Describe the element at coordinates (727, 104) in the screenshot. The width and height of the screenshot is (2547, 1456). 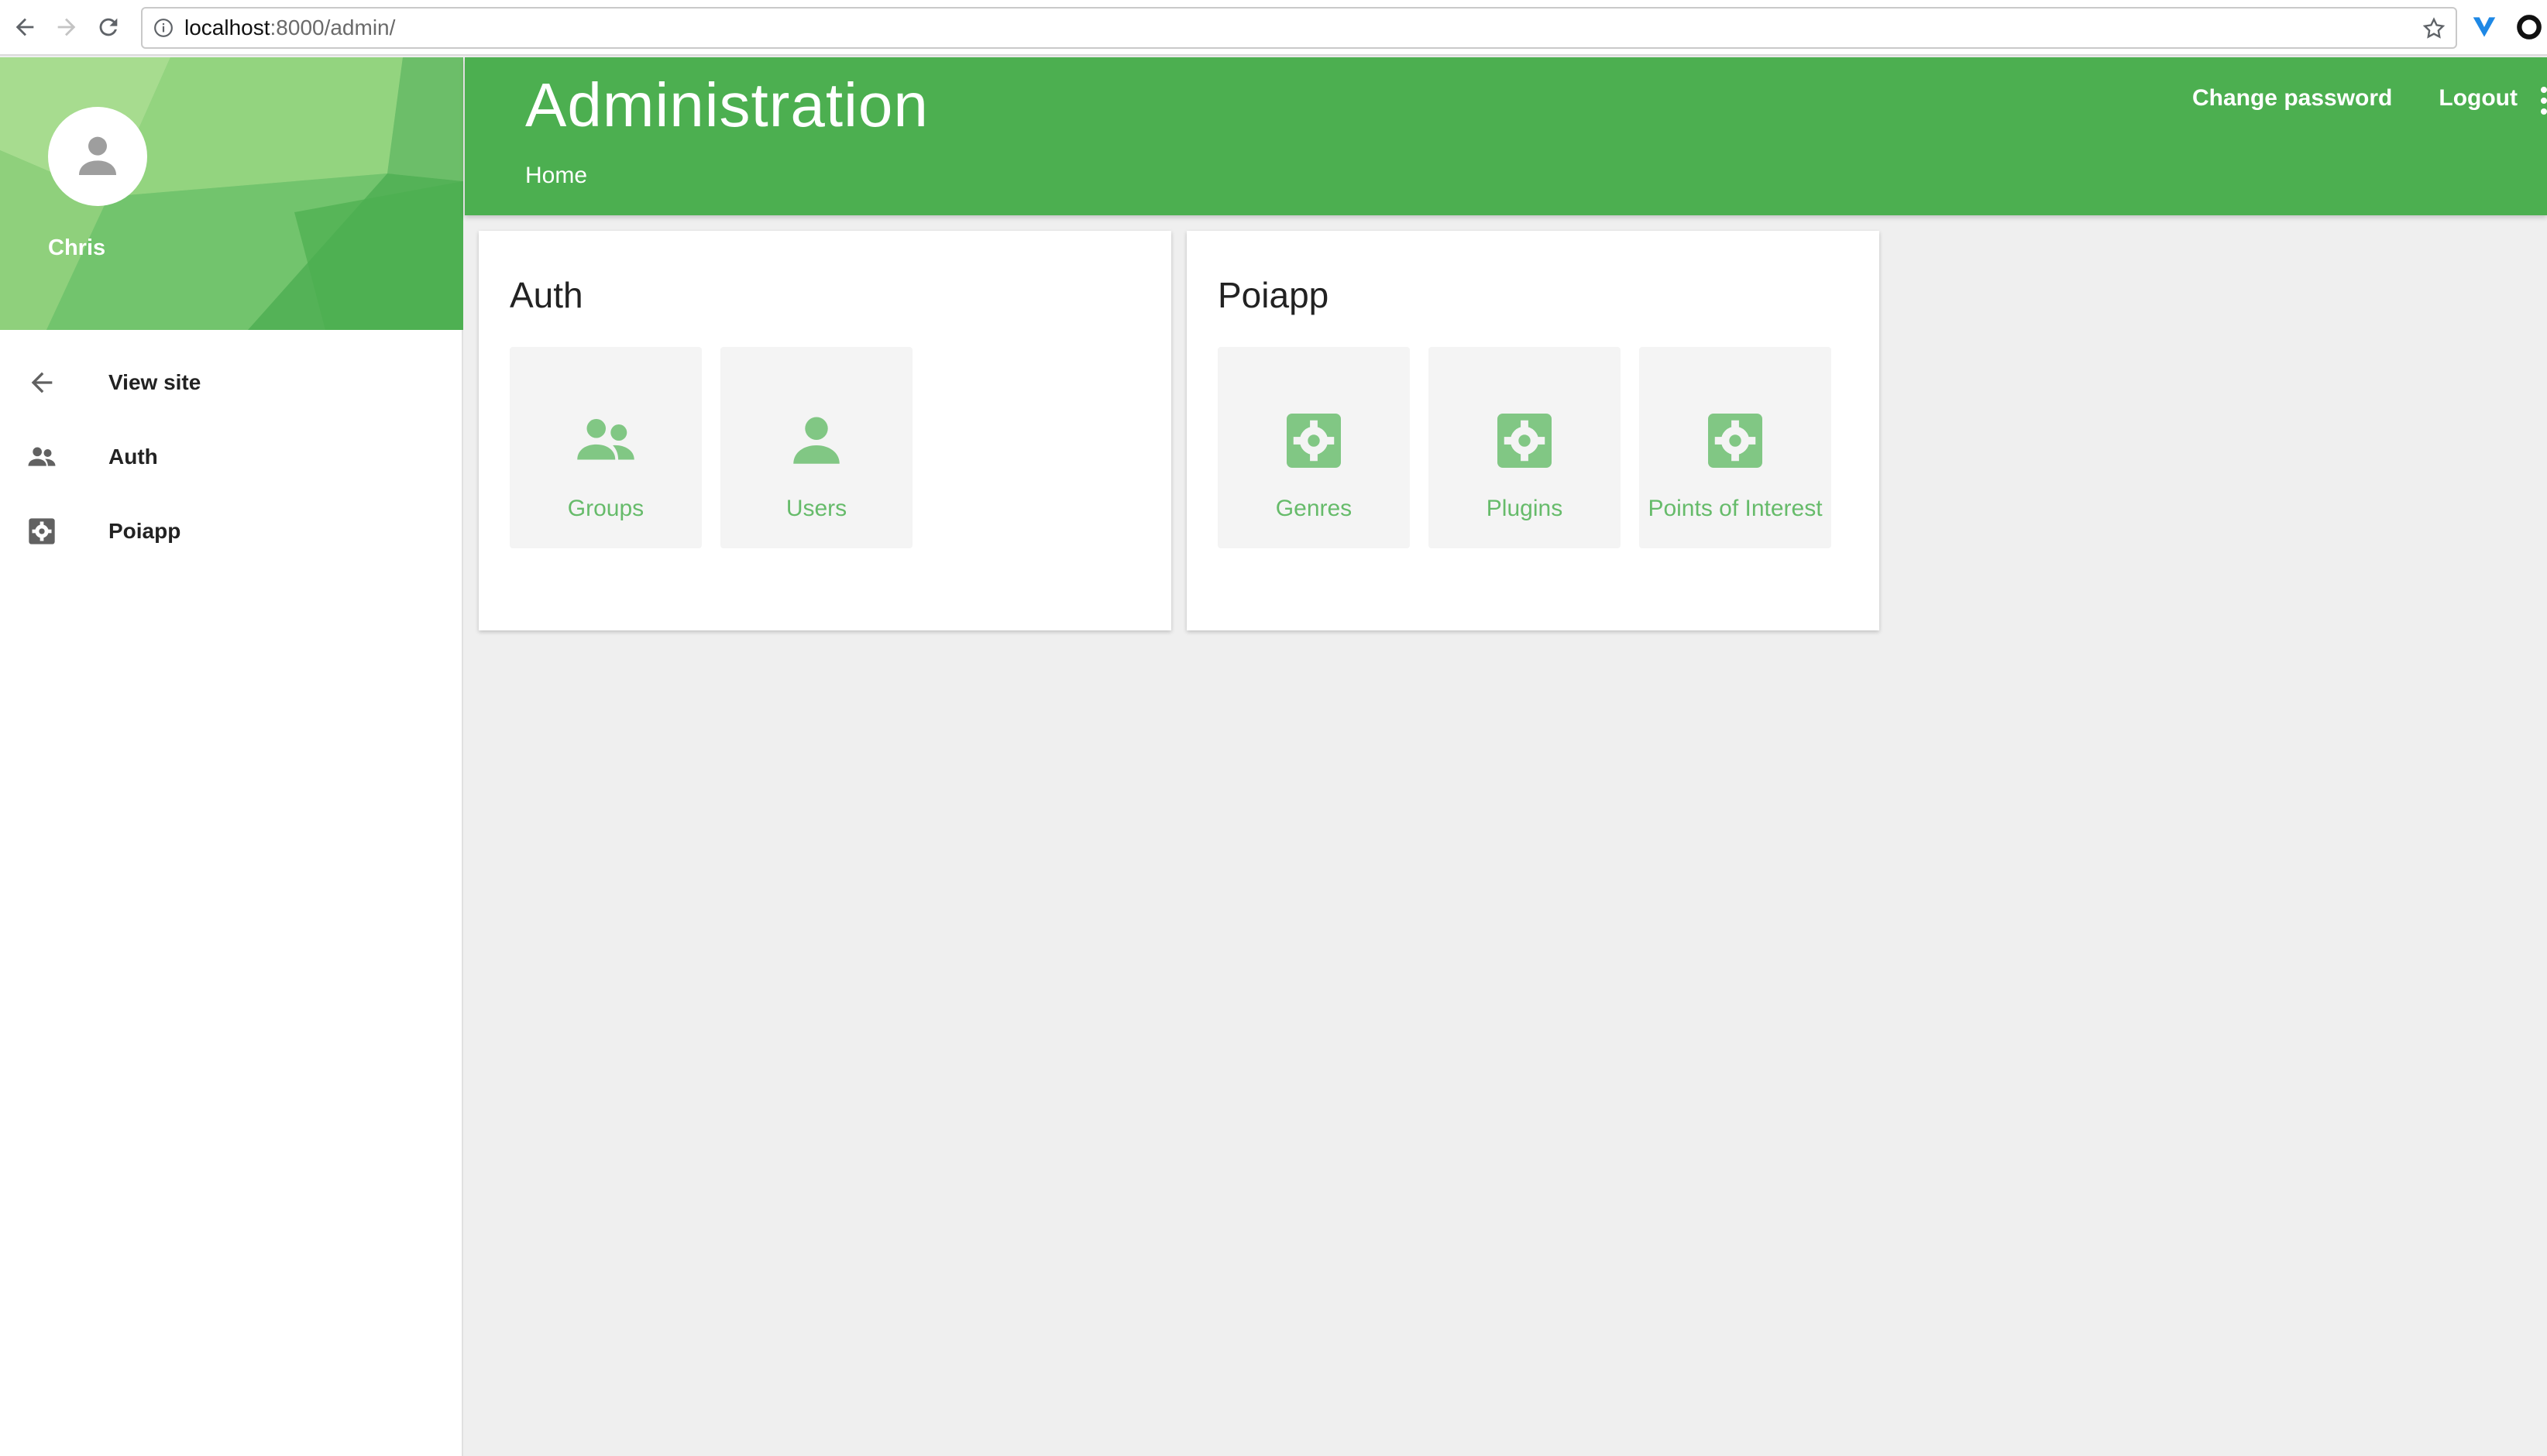
I see `page-title: Administration` at that location.